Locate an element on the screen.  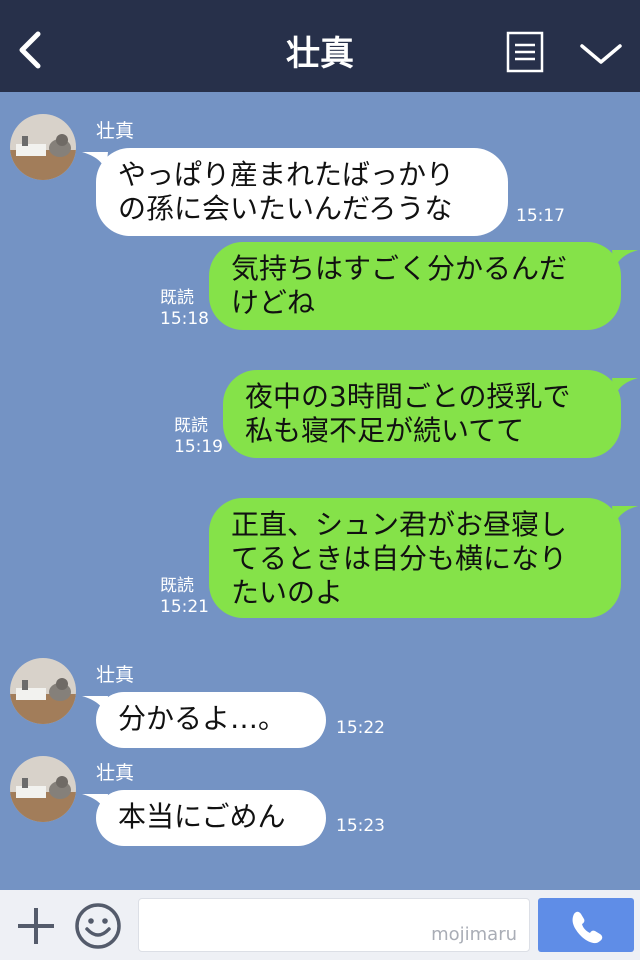
notes-button is located at coordinates (525, 52).